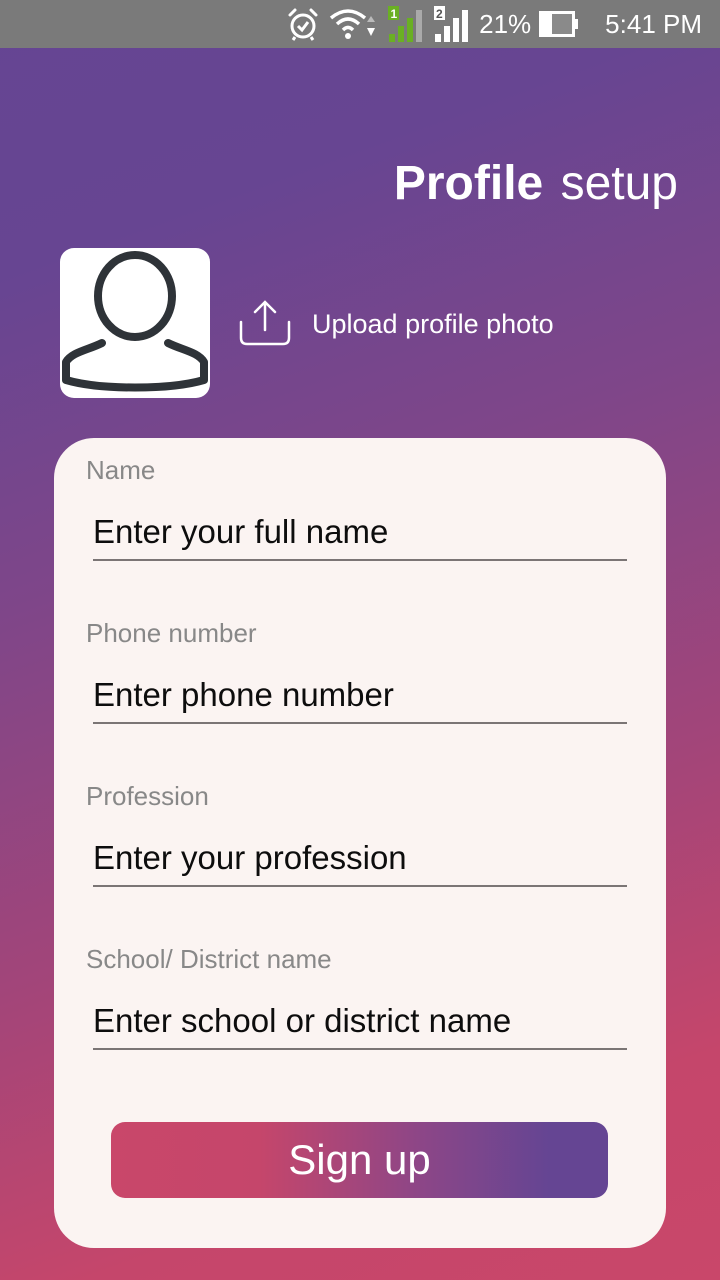 The image size is (720, 1280). I want to click on sim2-signal-icon: 2, so click(452, 24).